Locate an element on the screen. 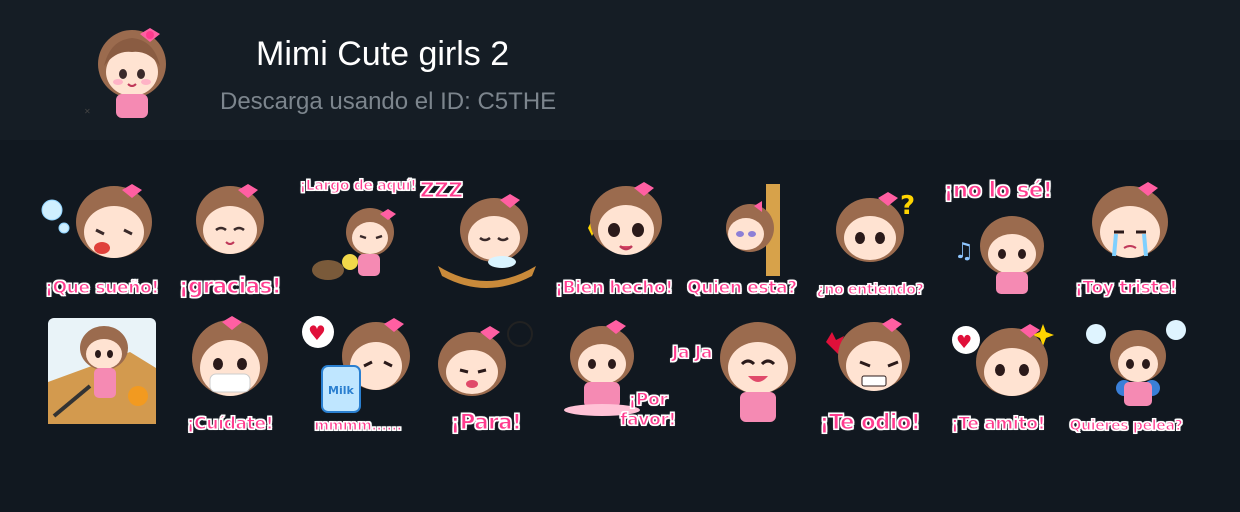 This screenshot has width=1240, height=512. sticker-13: ¡Para! is located at coordinates (486, 374).